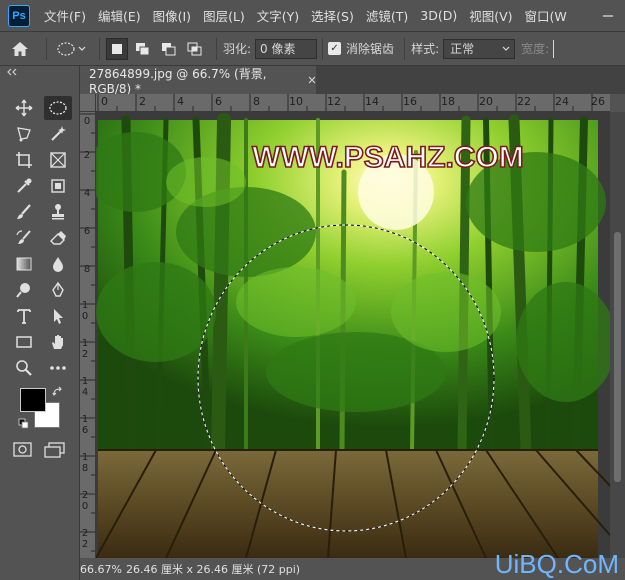 The width and height of the screenshot is (625, 580). I want to click on menu-type: 文字(Y), so click(278, 15).